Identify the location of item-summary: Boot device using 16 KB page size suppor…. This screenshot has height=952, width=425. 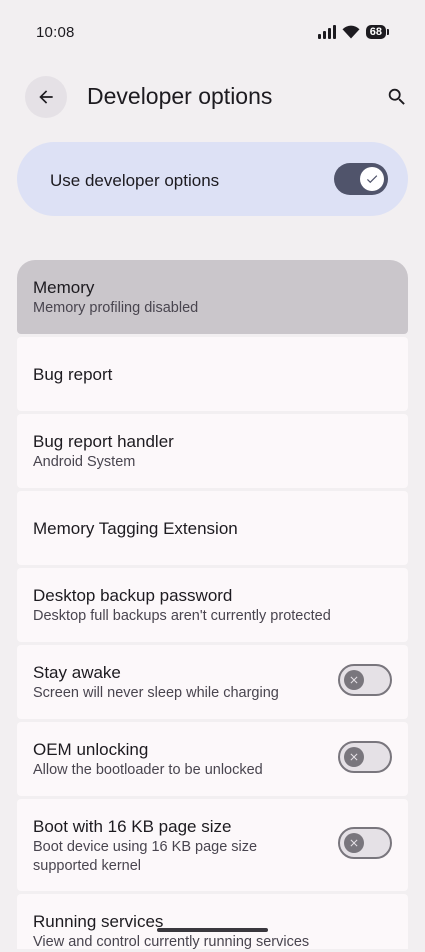
(145, 856).